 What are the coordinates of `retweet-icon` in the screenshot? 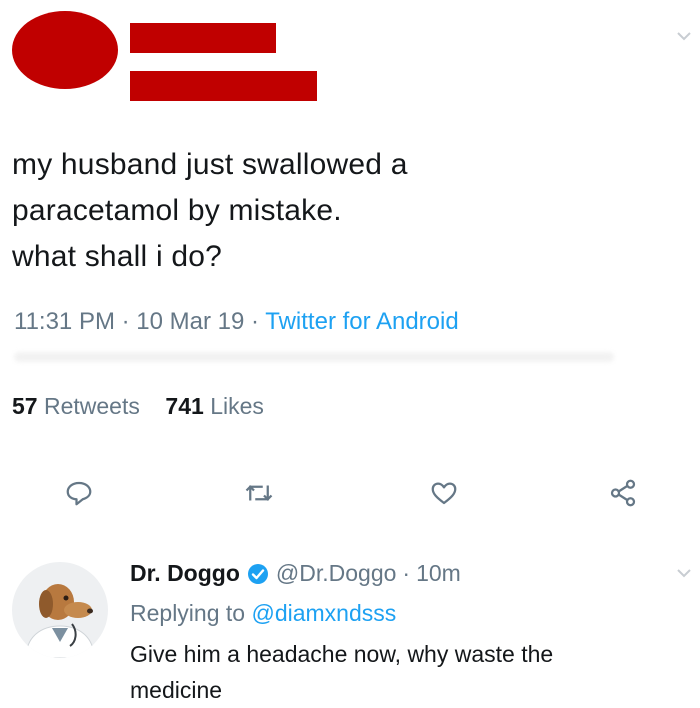 It's located at (259, 493).